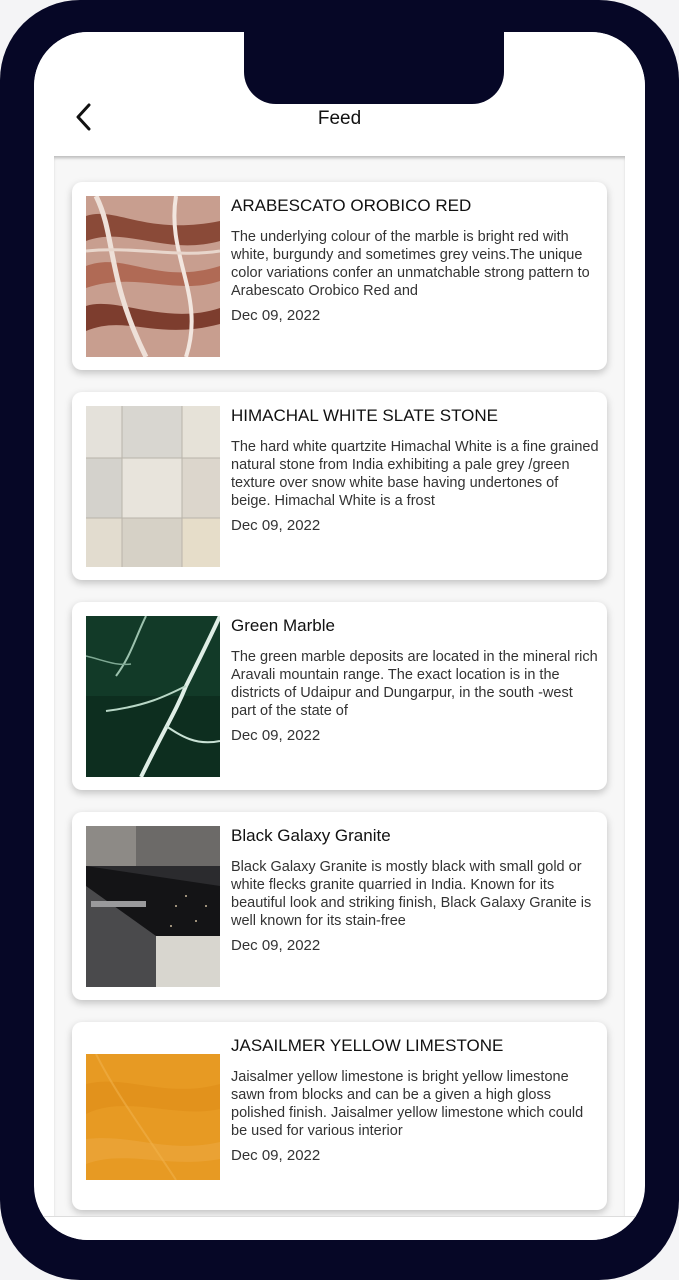 The image size is (679, 1280). I want to click on card-title: Black Galaxy Granite, so click(311, 835).